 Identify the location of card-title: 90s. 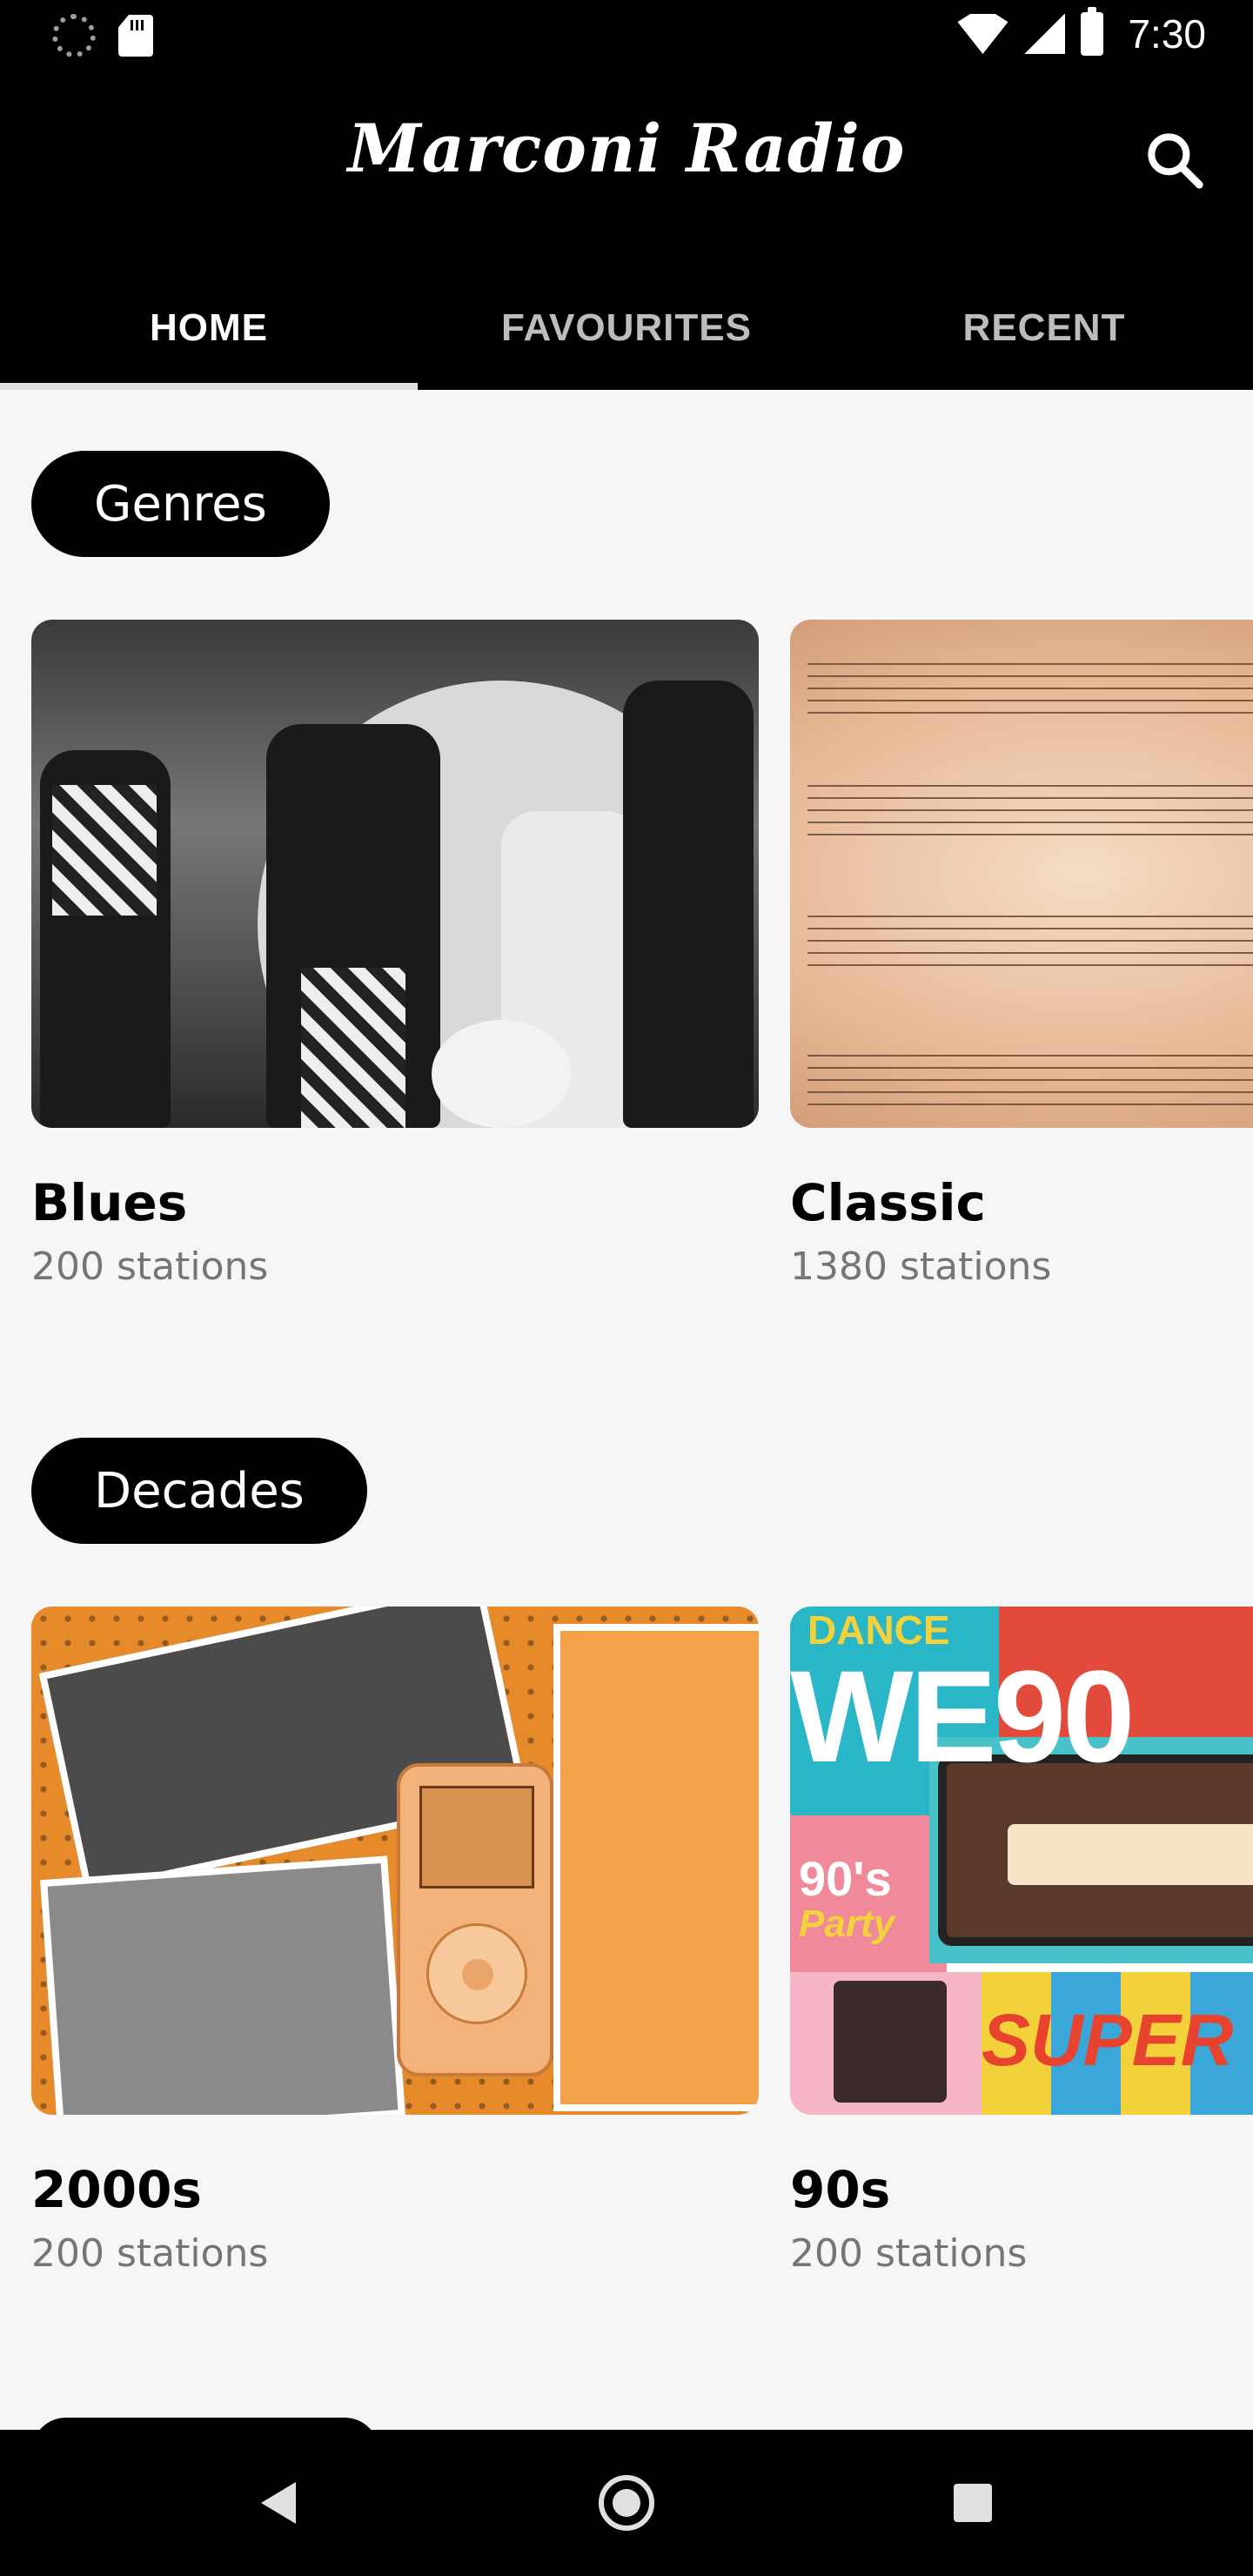
(840, 2189).